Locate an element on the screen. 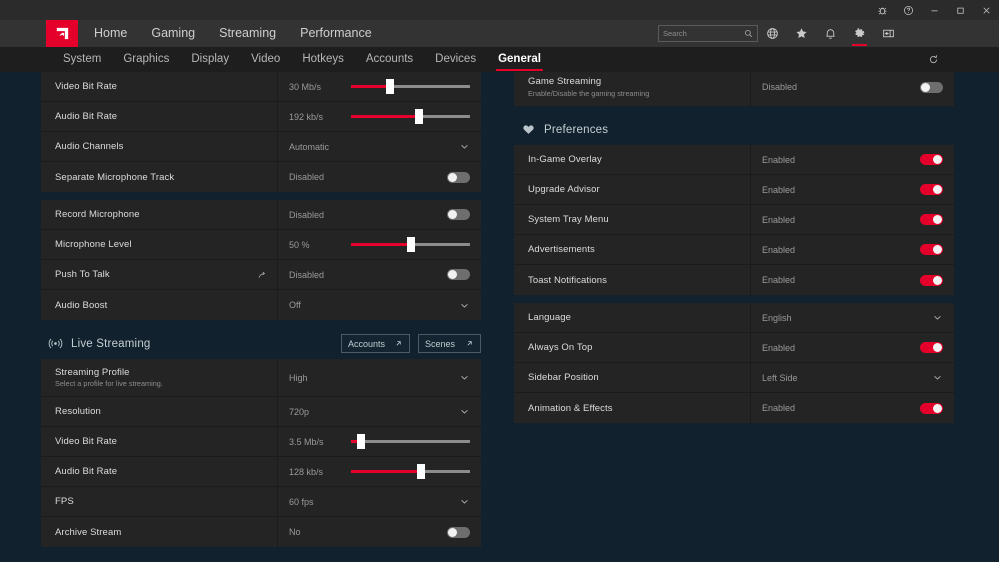  row-microphone-level: Microphone Level 50 % is located at coordinates (261, 245).